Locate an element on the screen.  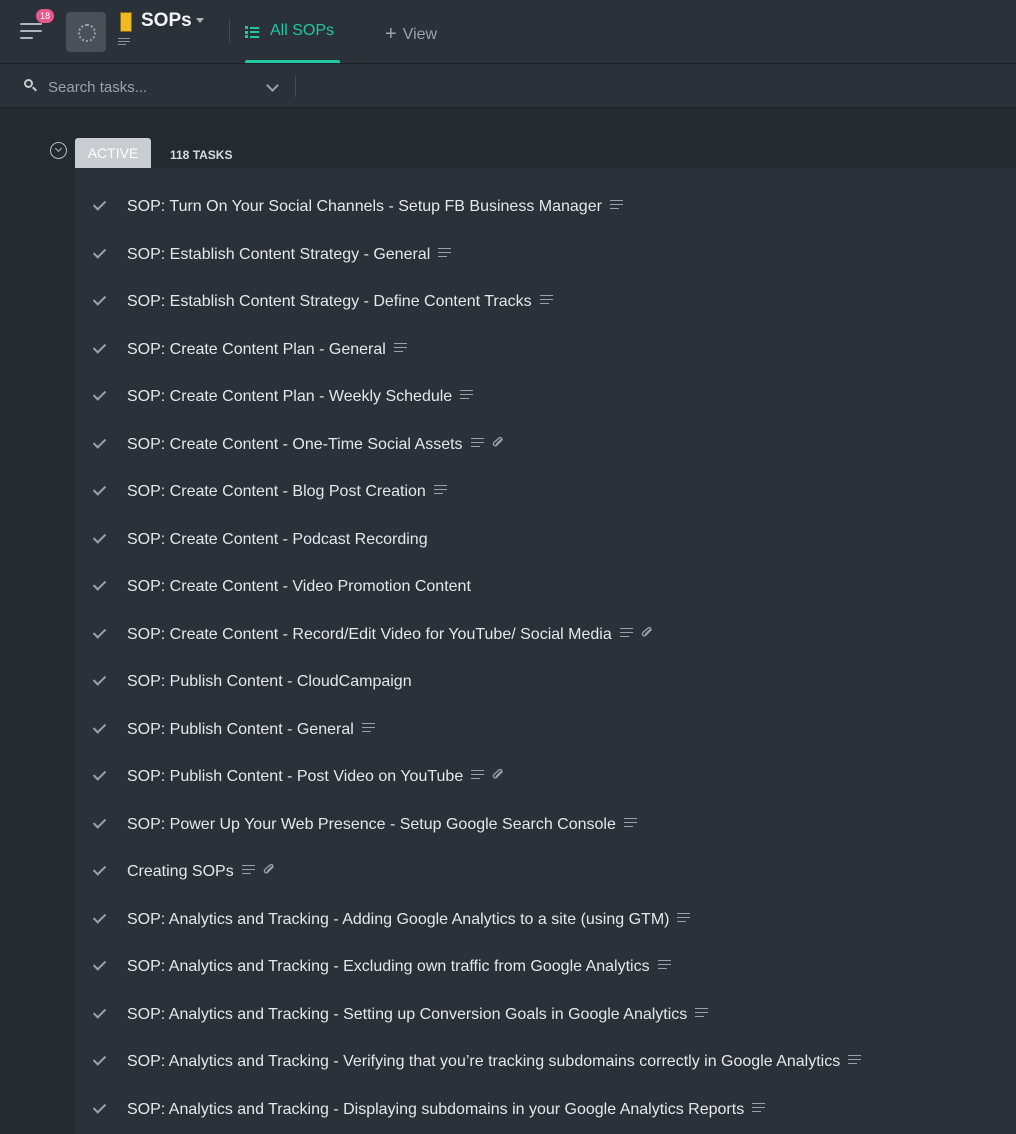
tab-all-sops: All SOPs is located at coordinates (292, 31).